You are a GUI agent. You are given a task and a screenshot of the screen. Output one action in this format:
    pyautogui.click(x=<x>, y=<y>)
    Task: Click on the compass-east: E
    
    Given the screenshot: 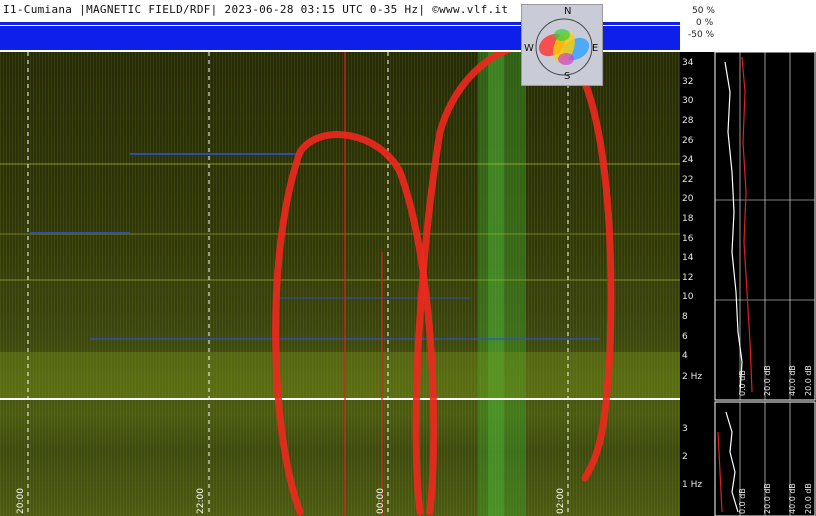 What is the action you would take?
    pyautogui.click(x=595, y=48)
    